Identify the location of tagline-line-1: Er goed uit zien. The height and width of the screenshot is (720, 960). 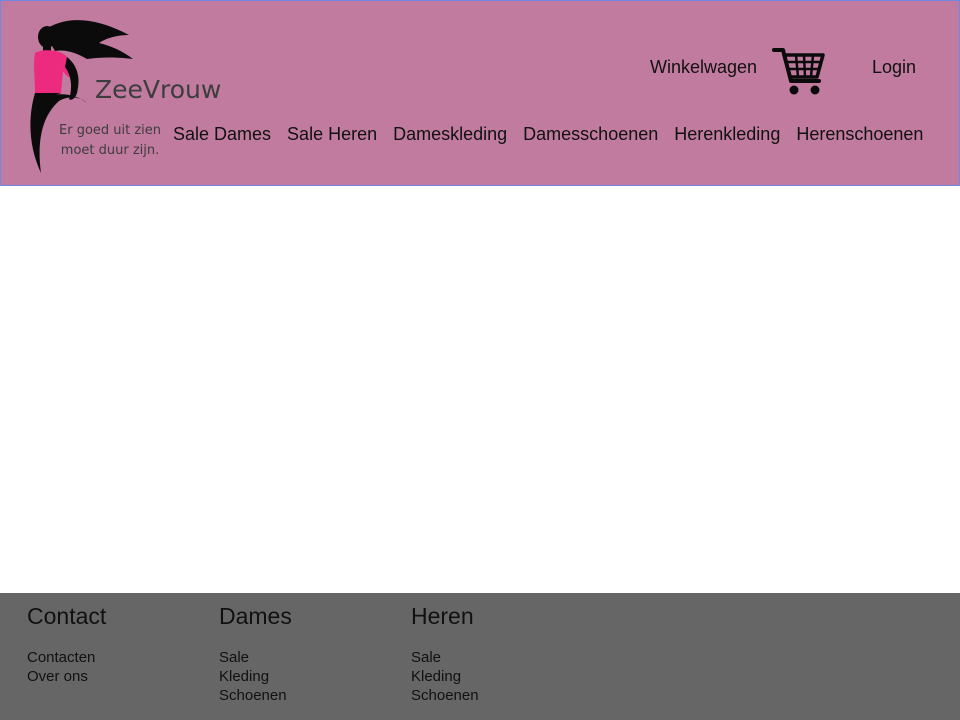
(110, 130).